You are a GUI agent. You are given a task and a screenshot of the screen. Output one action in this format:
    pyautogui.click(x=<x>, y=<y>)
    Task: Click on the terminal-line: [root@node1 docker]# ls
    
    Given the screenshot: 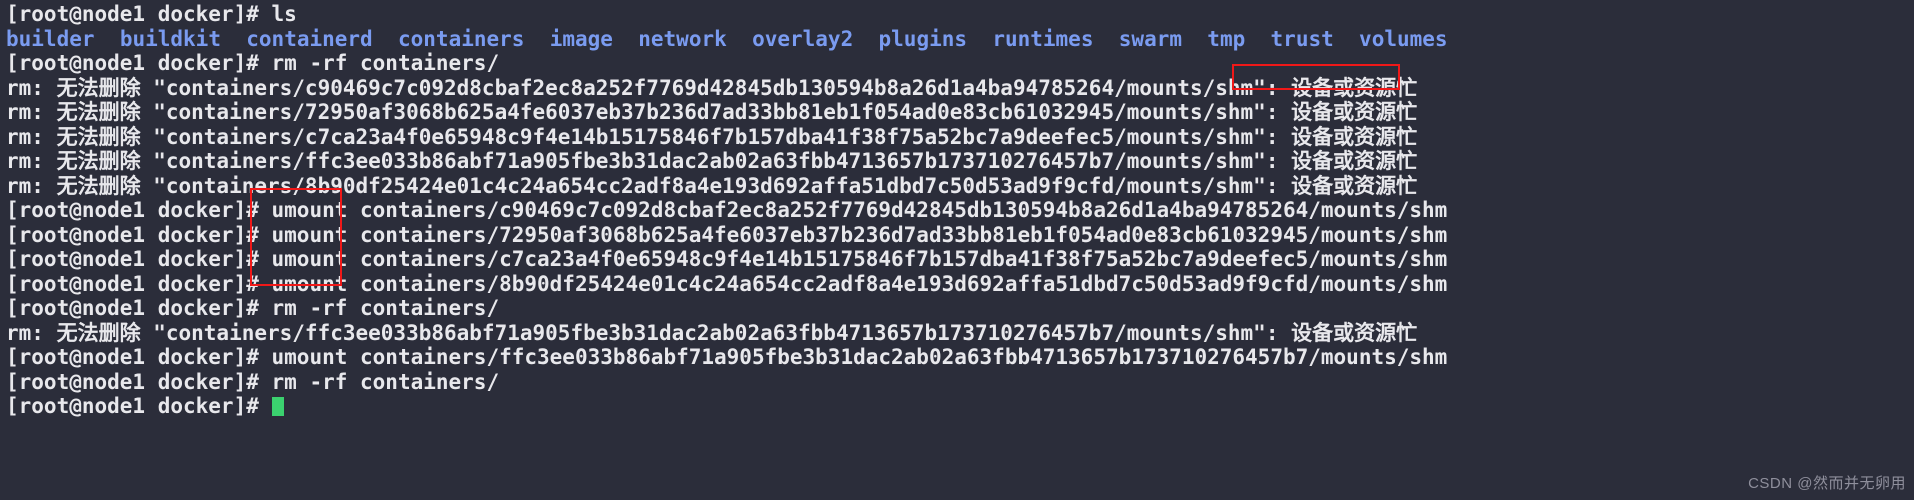 What is the action you would take?
    pyautogui.click(x=958, y=14)
    